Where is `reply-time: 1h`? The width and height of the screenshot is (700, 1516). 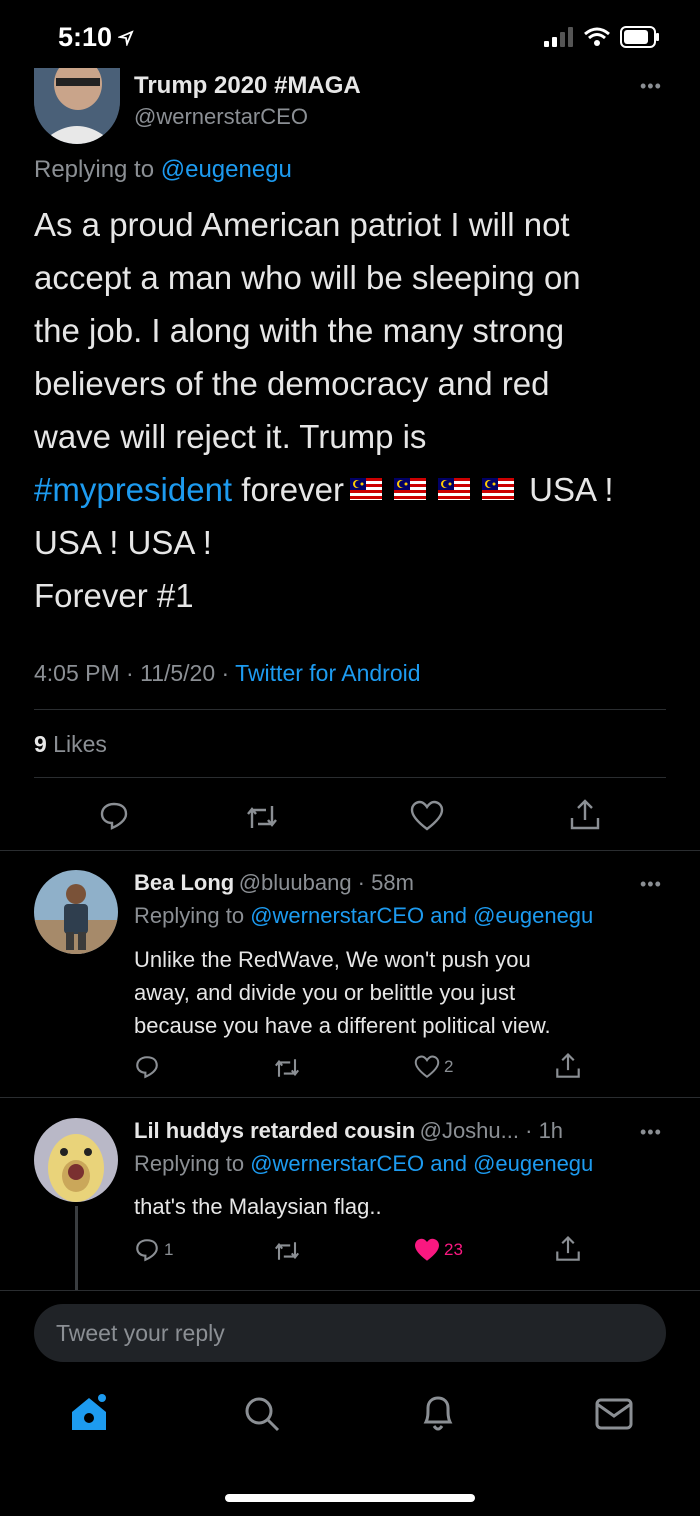
reply-time: 1h is located at coordinates (551, 1130).